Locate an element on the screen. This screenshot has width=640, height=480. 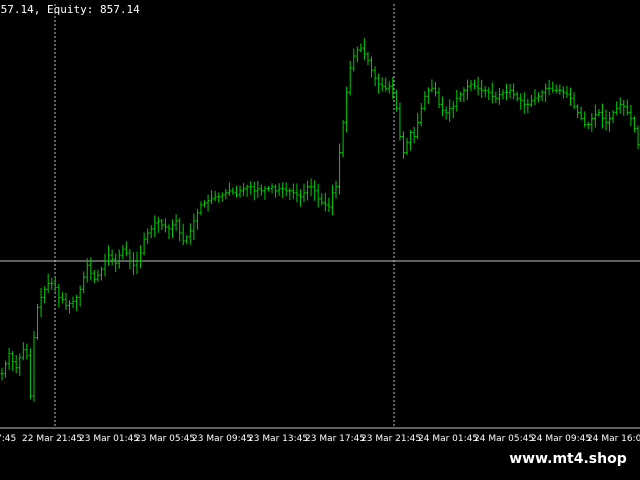
time-axis-label: 23 Mar 17:45 is located at coordinates (335, 439).